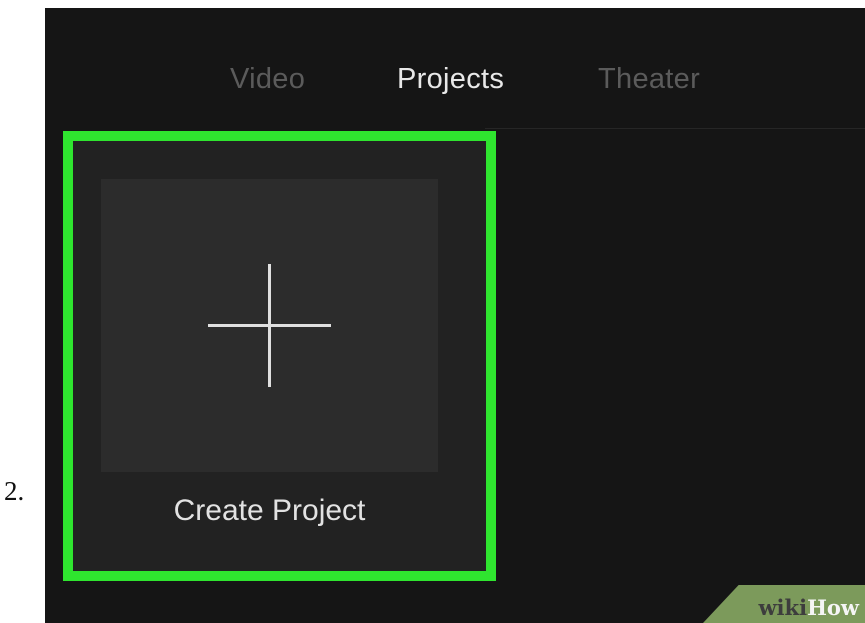 This screenshot has height=623, width=865. I want to click on wikihow-logo: wikiHow, so click(784, 604).